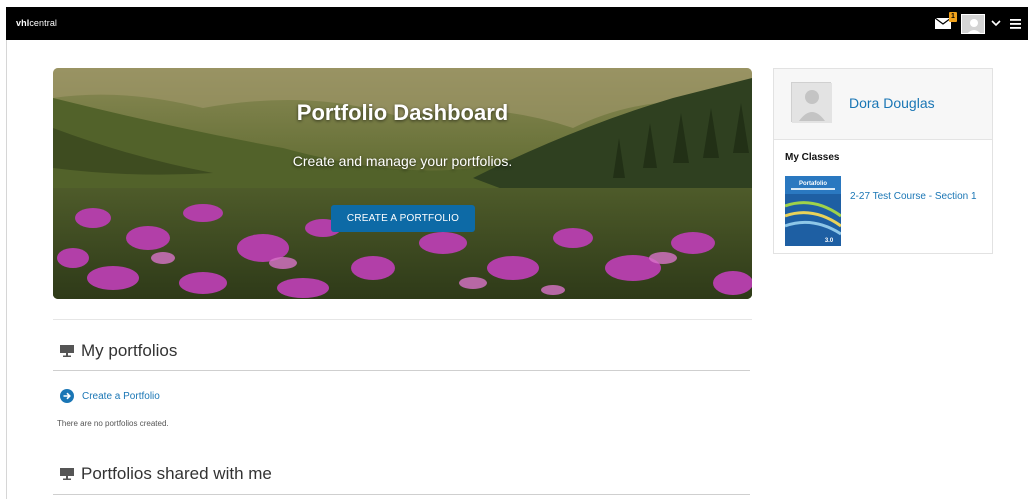 Image resolution: width=1028 pixels, height=499 pixels. What do you see at coordinates (36, 23) in the screenshot?
I see `vhlcentral-logo: vhlcentral` at bounding box center [36, 23].